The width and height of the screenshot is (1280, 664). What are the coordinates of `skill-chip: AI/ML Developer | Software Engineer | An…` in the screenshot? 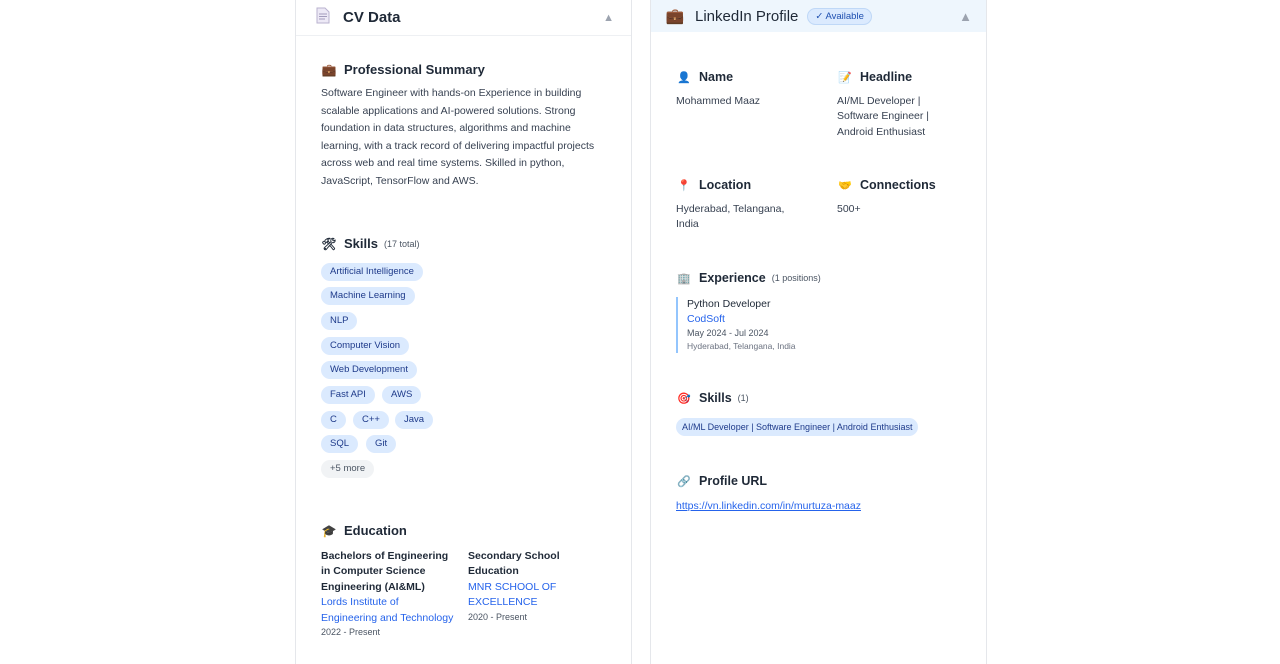 It's located at (797, 427).